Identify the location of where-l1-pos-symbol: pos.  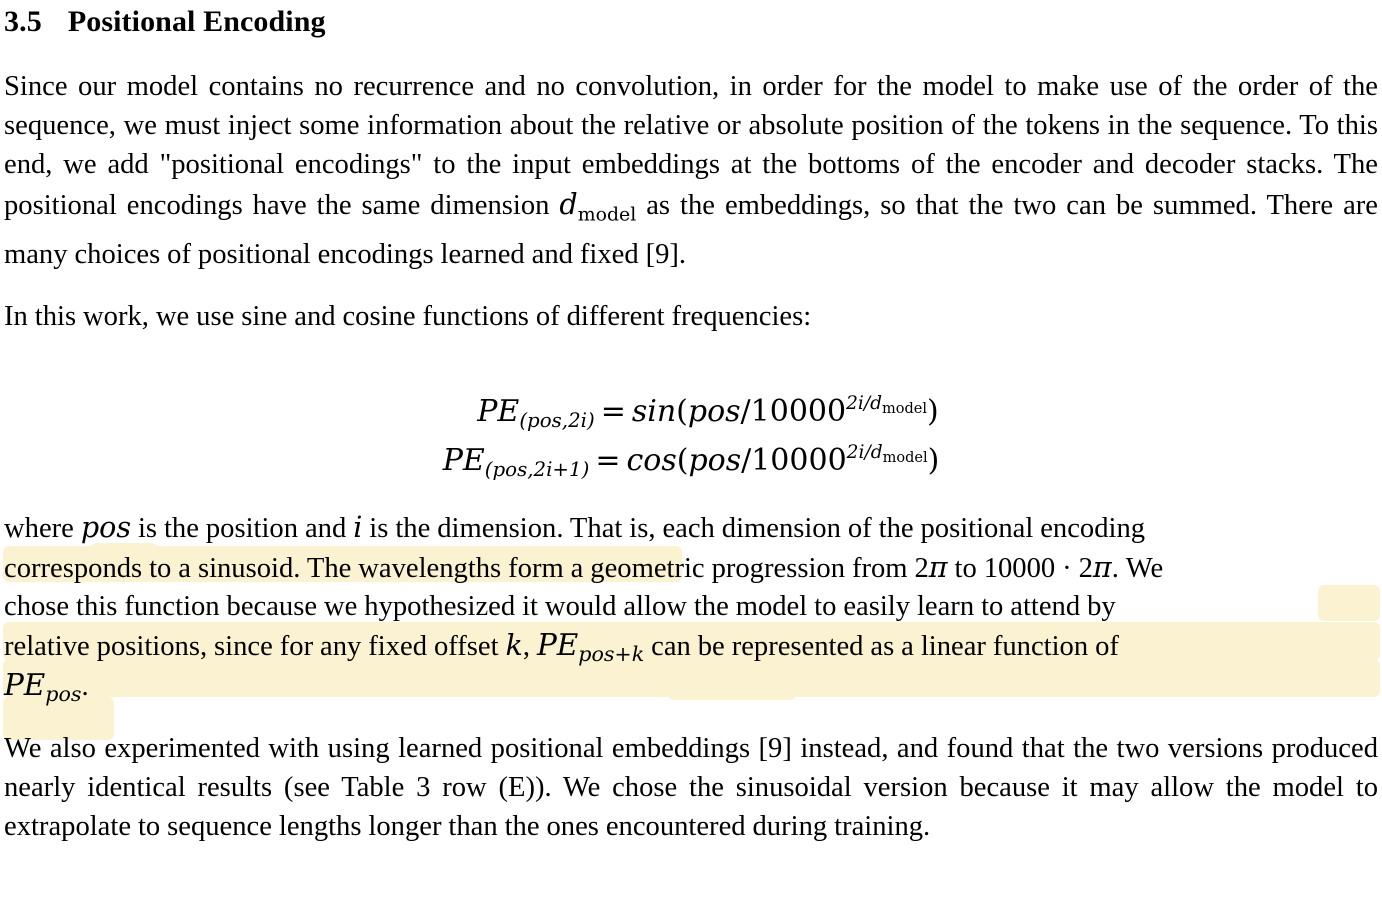
(106, 526).